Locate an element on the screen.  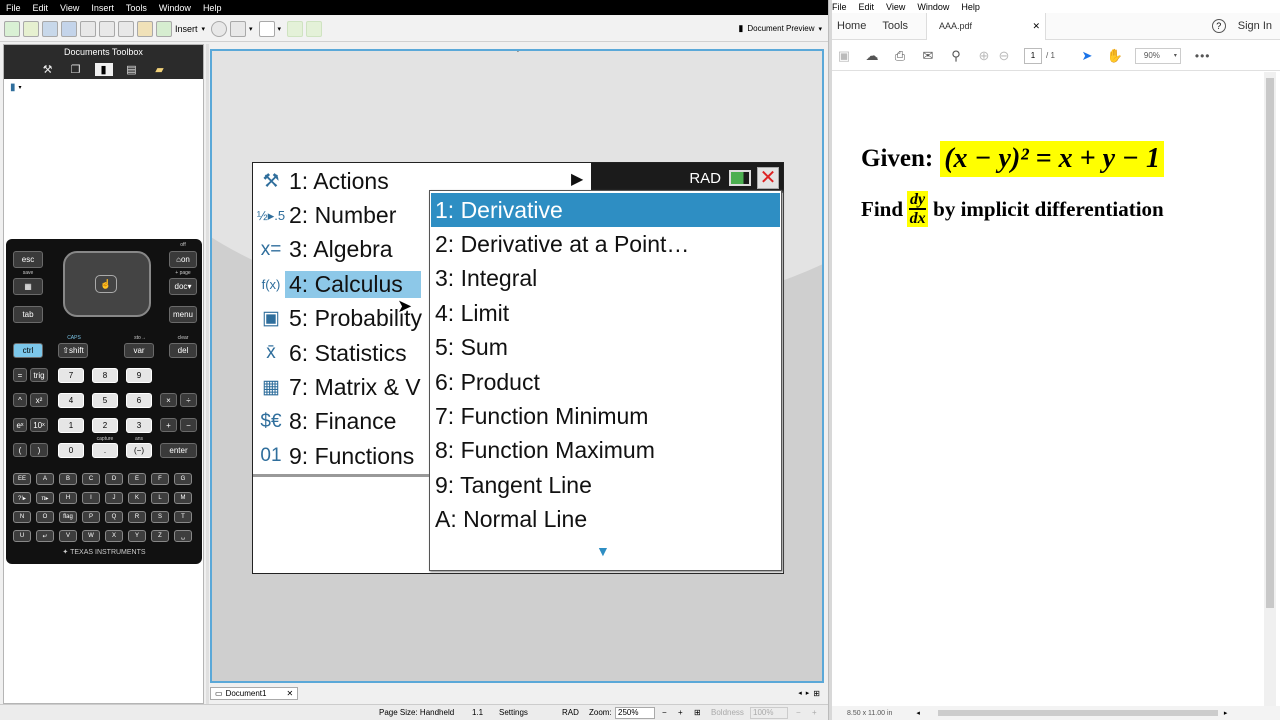
submenu-item-function-minimum: 7: Function Minimum is located at coordinates (605, 416).